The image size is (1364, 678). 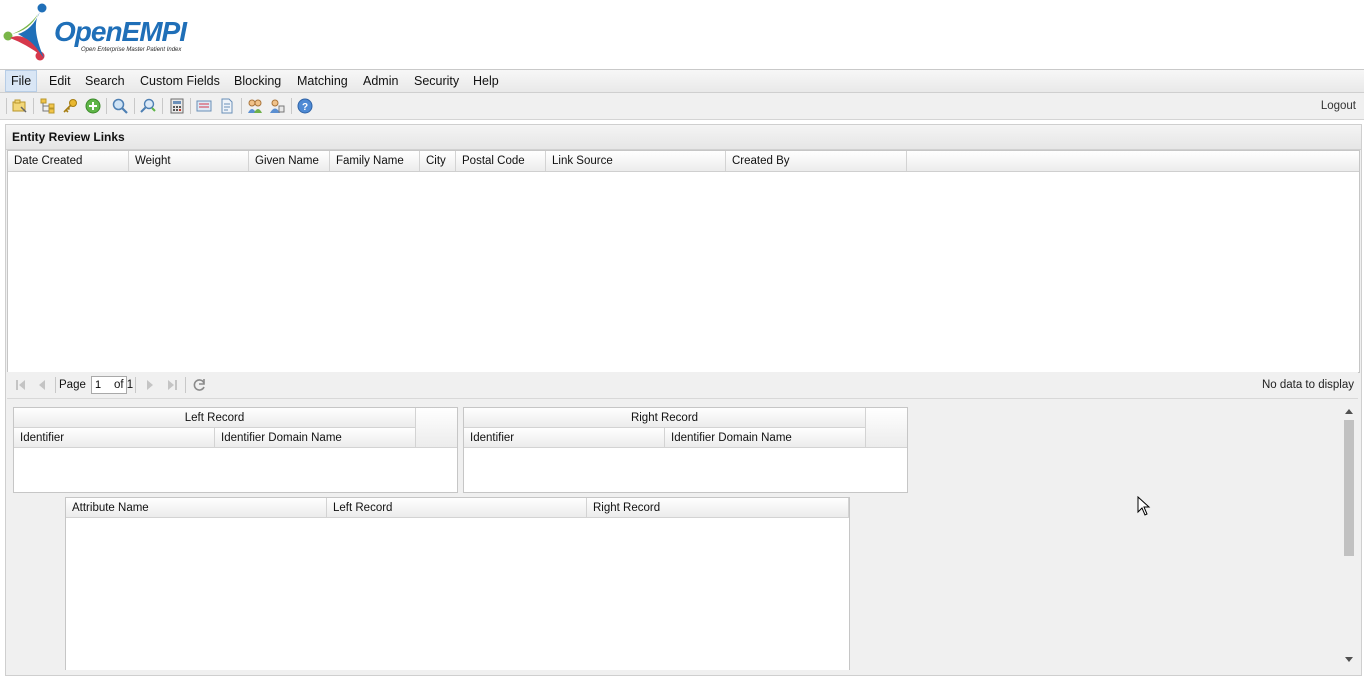 What do you see at coordinates (380, 81) in the screenshot?
I see `menu-admin: Admin` at bounding box center [380, 81].